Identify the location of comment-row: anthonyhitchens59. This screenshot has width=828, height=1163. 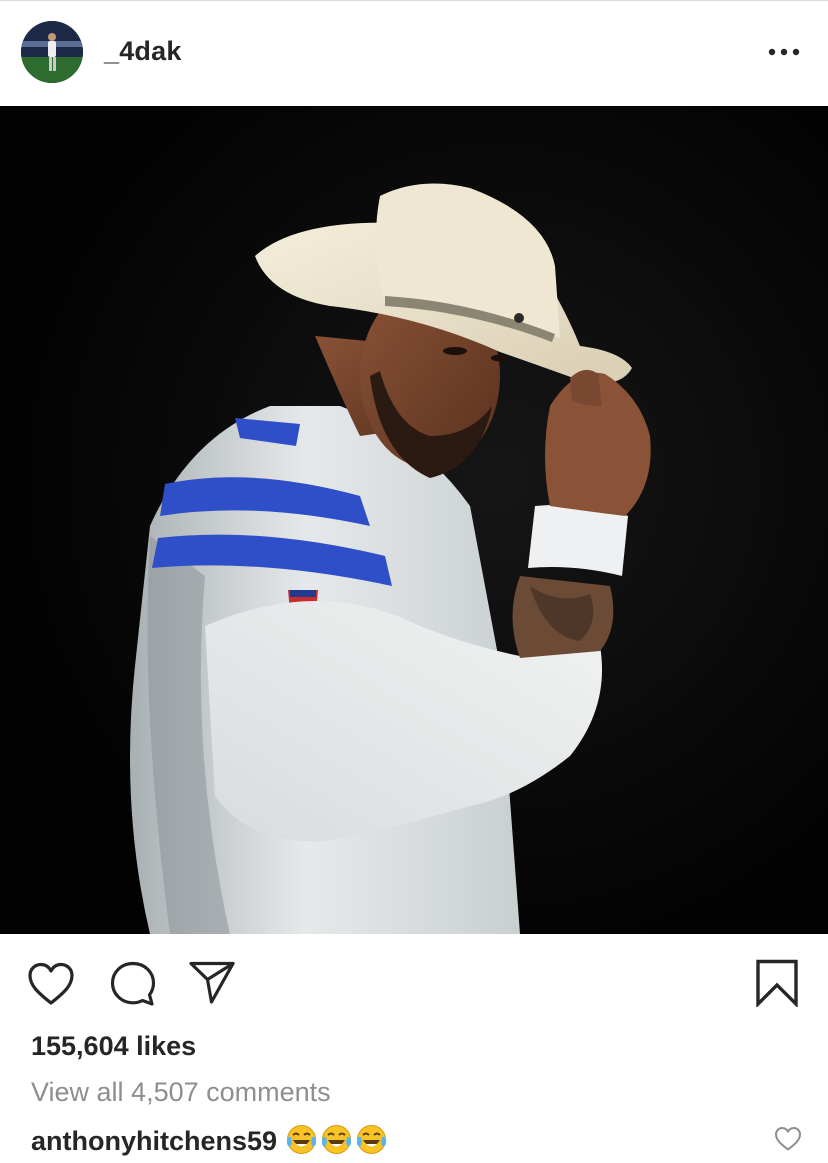
(210, 1143).